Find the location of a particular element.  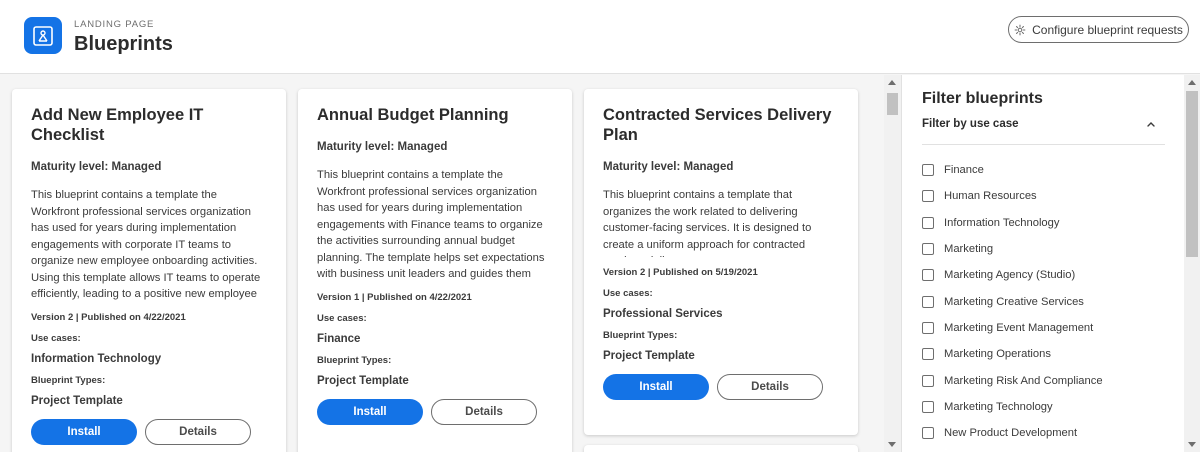

card-title: Annual Budget Planning is located at coordinates (413, 115).